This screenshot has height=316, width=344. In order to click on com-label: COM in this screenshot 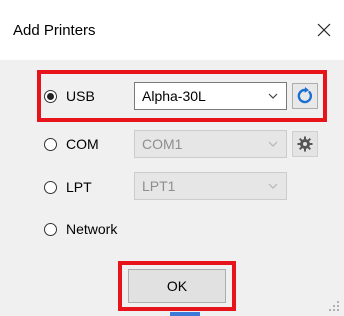, I will do `click(82, 144)`.